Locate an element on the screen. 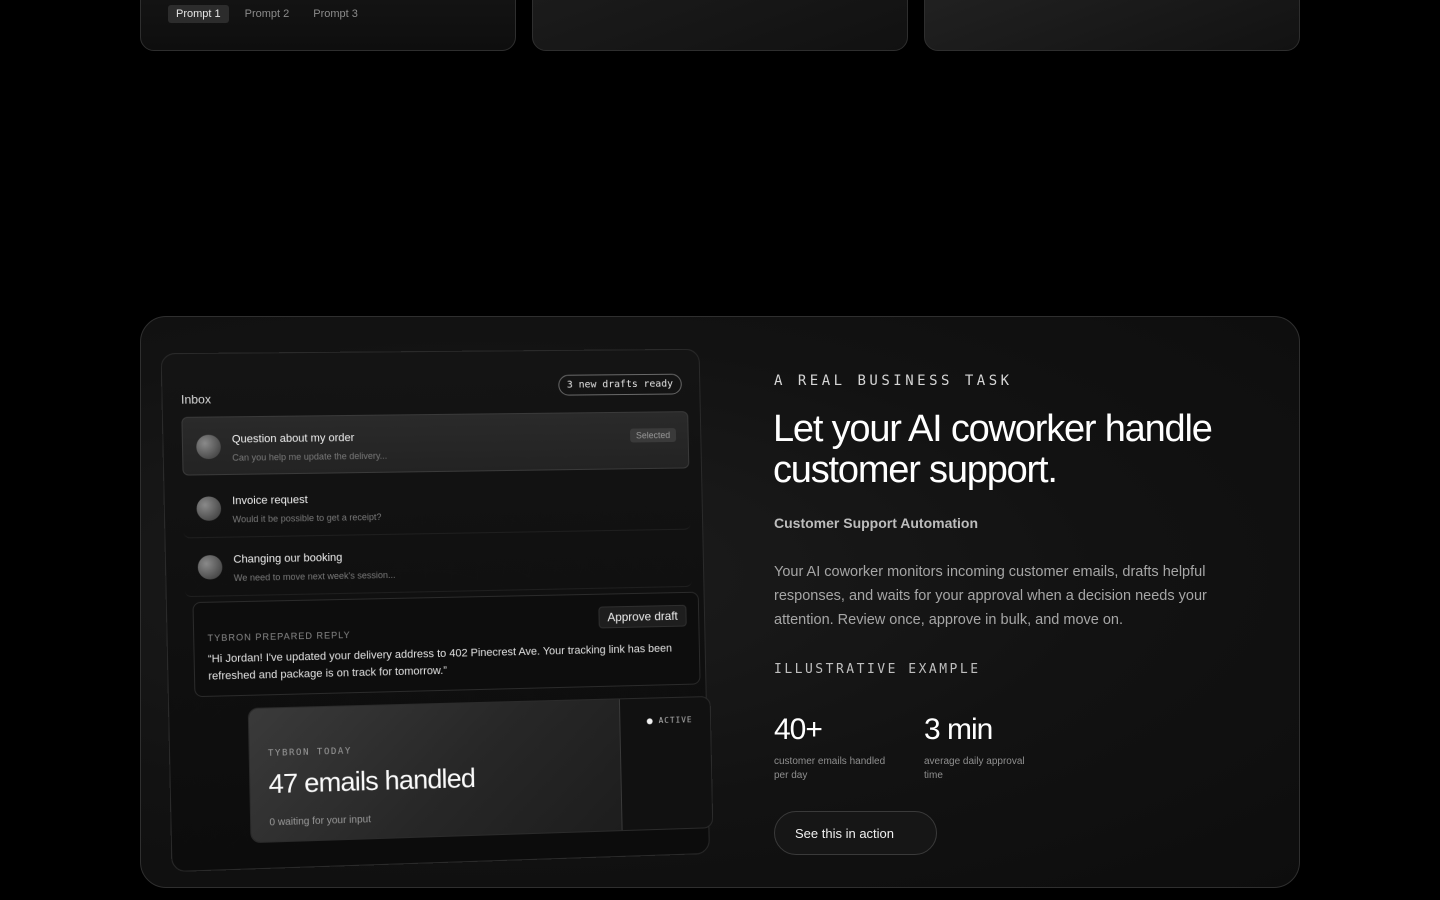 This screenshot has width=1440, height=900. illustrative-label: ILLUSTRATIVE EXAMPLE is located at coordinates (877, 669).